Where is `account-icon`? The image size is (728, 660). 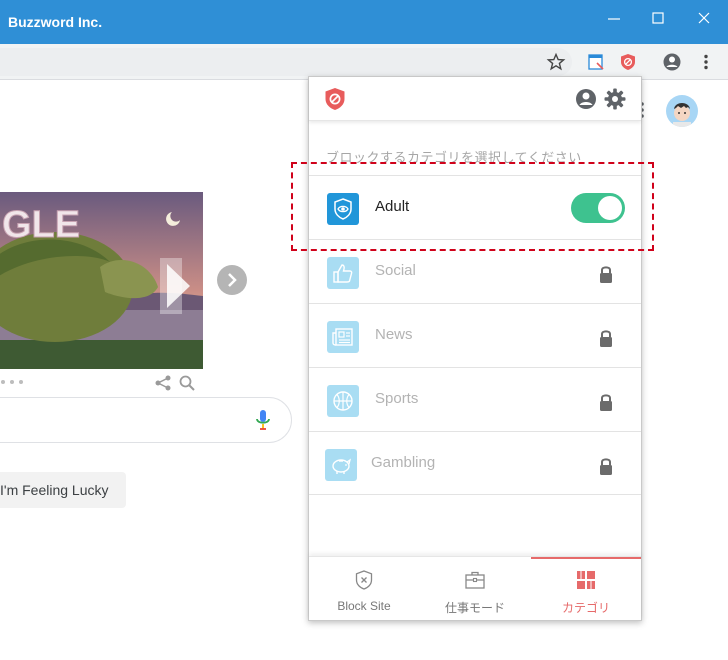
account-icon is located at coordinates (586, 99).